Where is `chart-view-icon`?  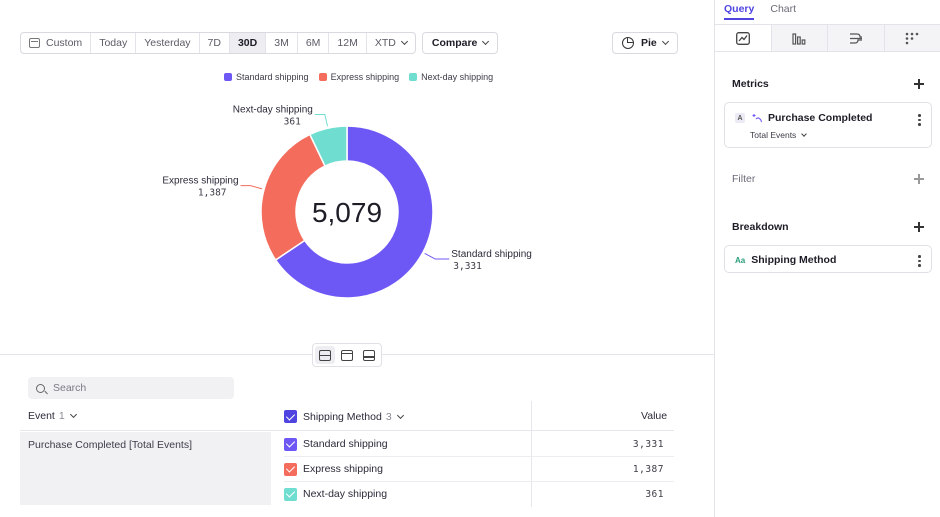 chart-view-icon is located at coordinates (347, 355).